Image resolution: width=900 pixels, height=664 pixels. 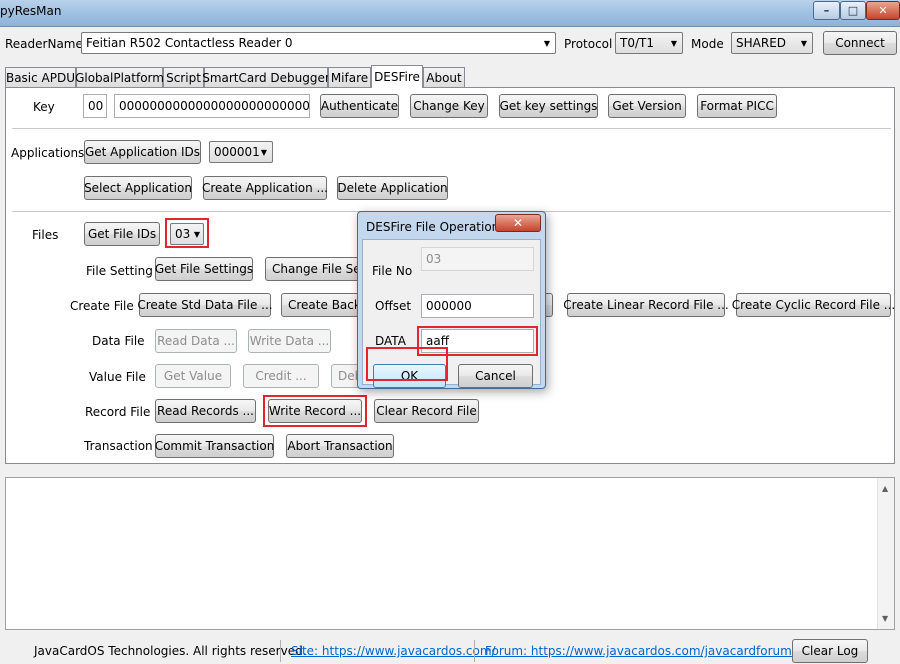 What do you see at coordinates (518, 223) in the screenshot?
I see `dialog-close-icon: ✕` at bounding box center [518, 223].